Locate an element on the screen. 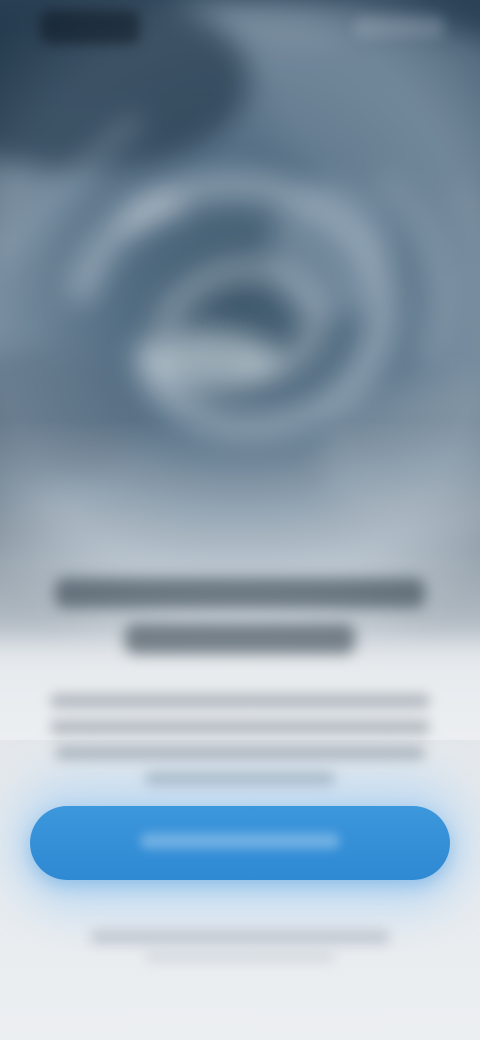  onboarding-description is located at coordinates (240, 740).